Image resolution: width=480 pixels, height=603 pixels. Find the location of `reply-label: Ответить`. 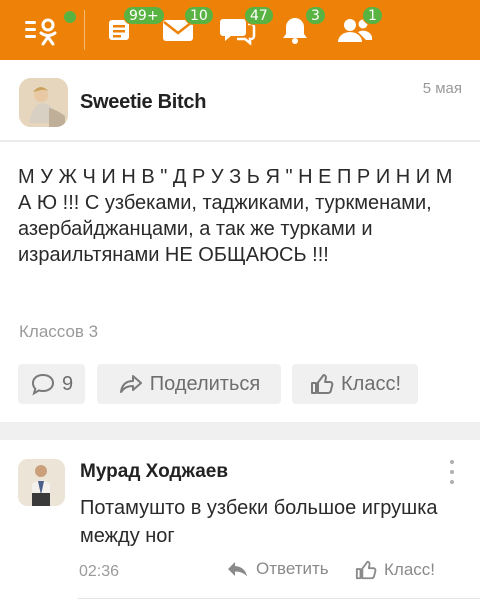

reply-label: Ответить is located at coordinates (292, 568).